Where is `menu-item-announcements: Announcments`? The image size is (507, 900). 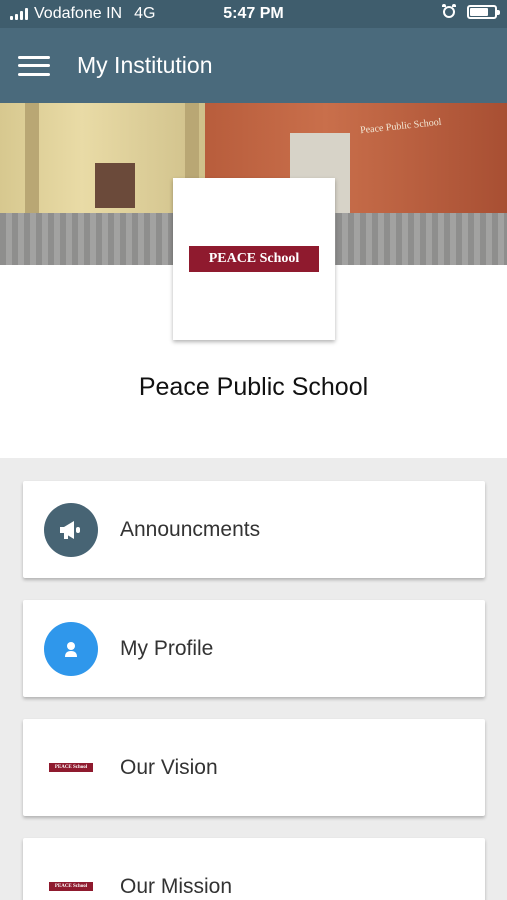 menu-item-announcements: Announcments is located at coordinates (254, 529).